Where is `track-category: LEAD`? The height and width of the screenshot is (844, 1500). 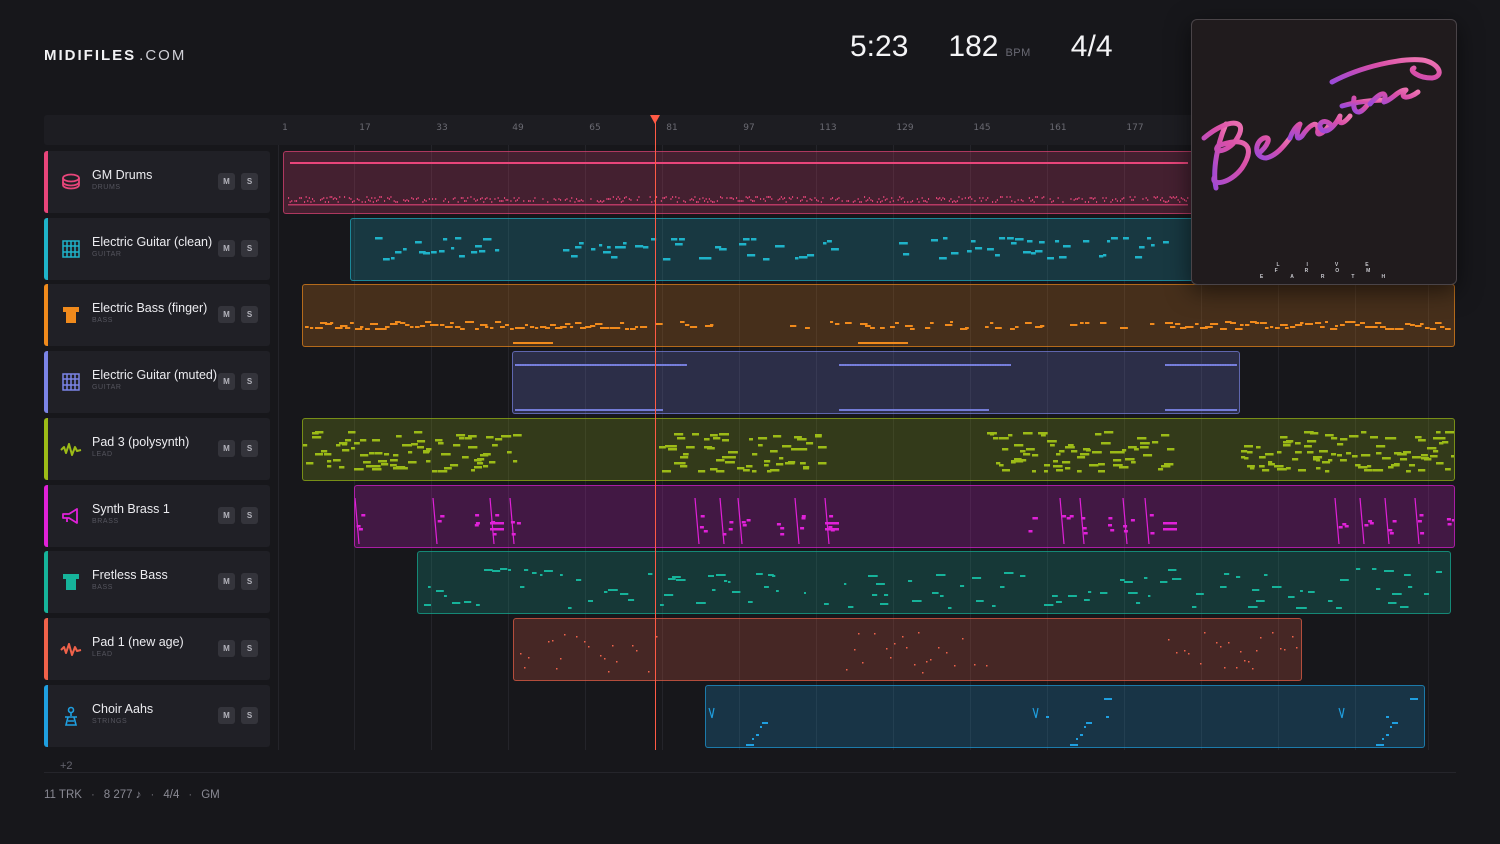
track-category: LEAD is located at coordinates (102, 454).